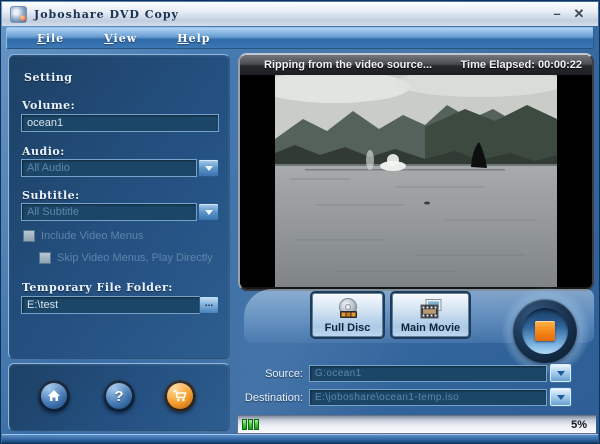 This screenshot has height=444, width=600. What do you see at coordinates (109, 168) in the screenshot?
I see `audio-select: All Audio` at bounding box center [109, 168].